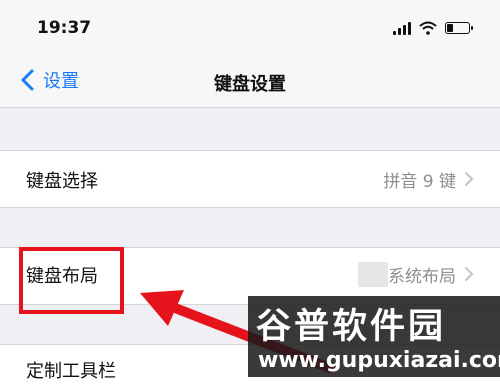  What do you see at coordinates (64, 28) in the screenshot?
I see `status-time: 19:37` at bounding box center [64, 28].